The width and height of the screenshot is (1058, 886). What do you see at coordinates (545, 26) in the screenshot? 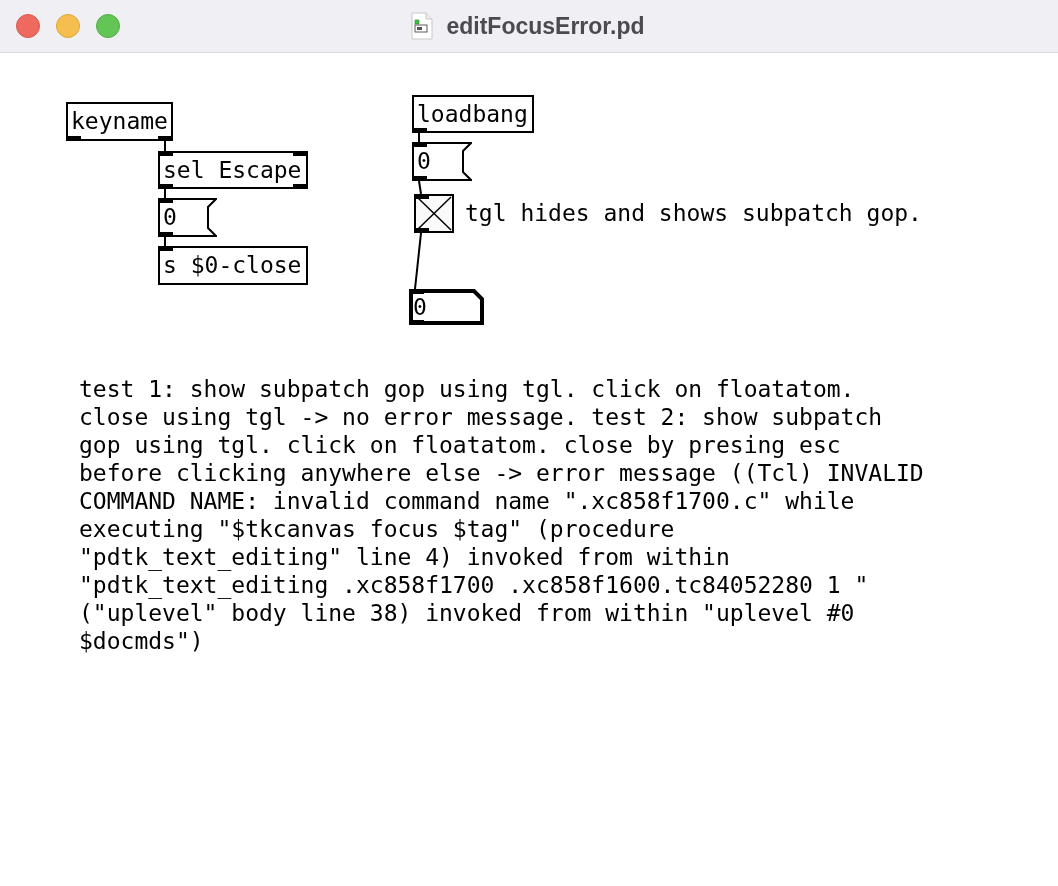
I see `window-title: editFocusError.pd` at bounding box center [545, 26].